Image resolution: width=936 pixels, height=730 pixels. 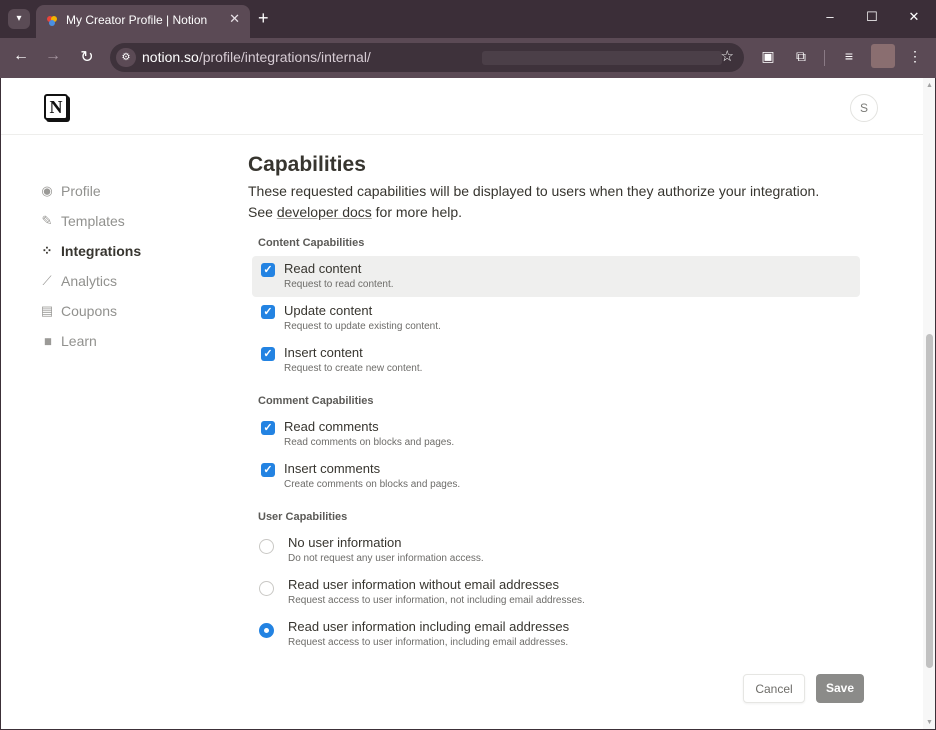 What do you see at coordinates (234, 19) in the screenshot?
I see `tab-close-icon: ✕` at bounding box center [234, 19].